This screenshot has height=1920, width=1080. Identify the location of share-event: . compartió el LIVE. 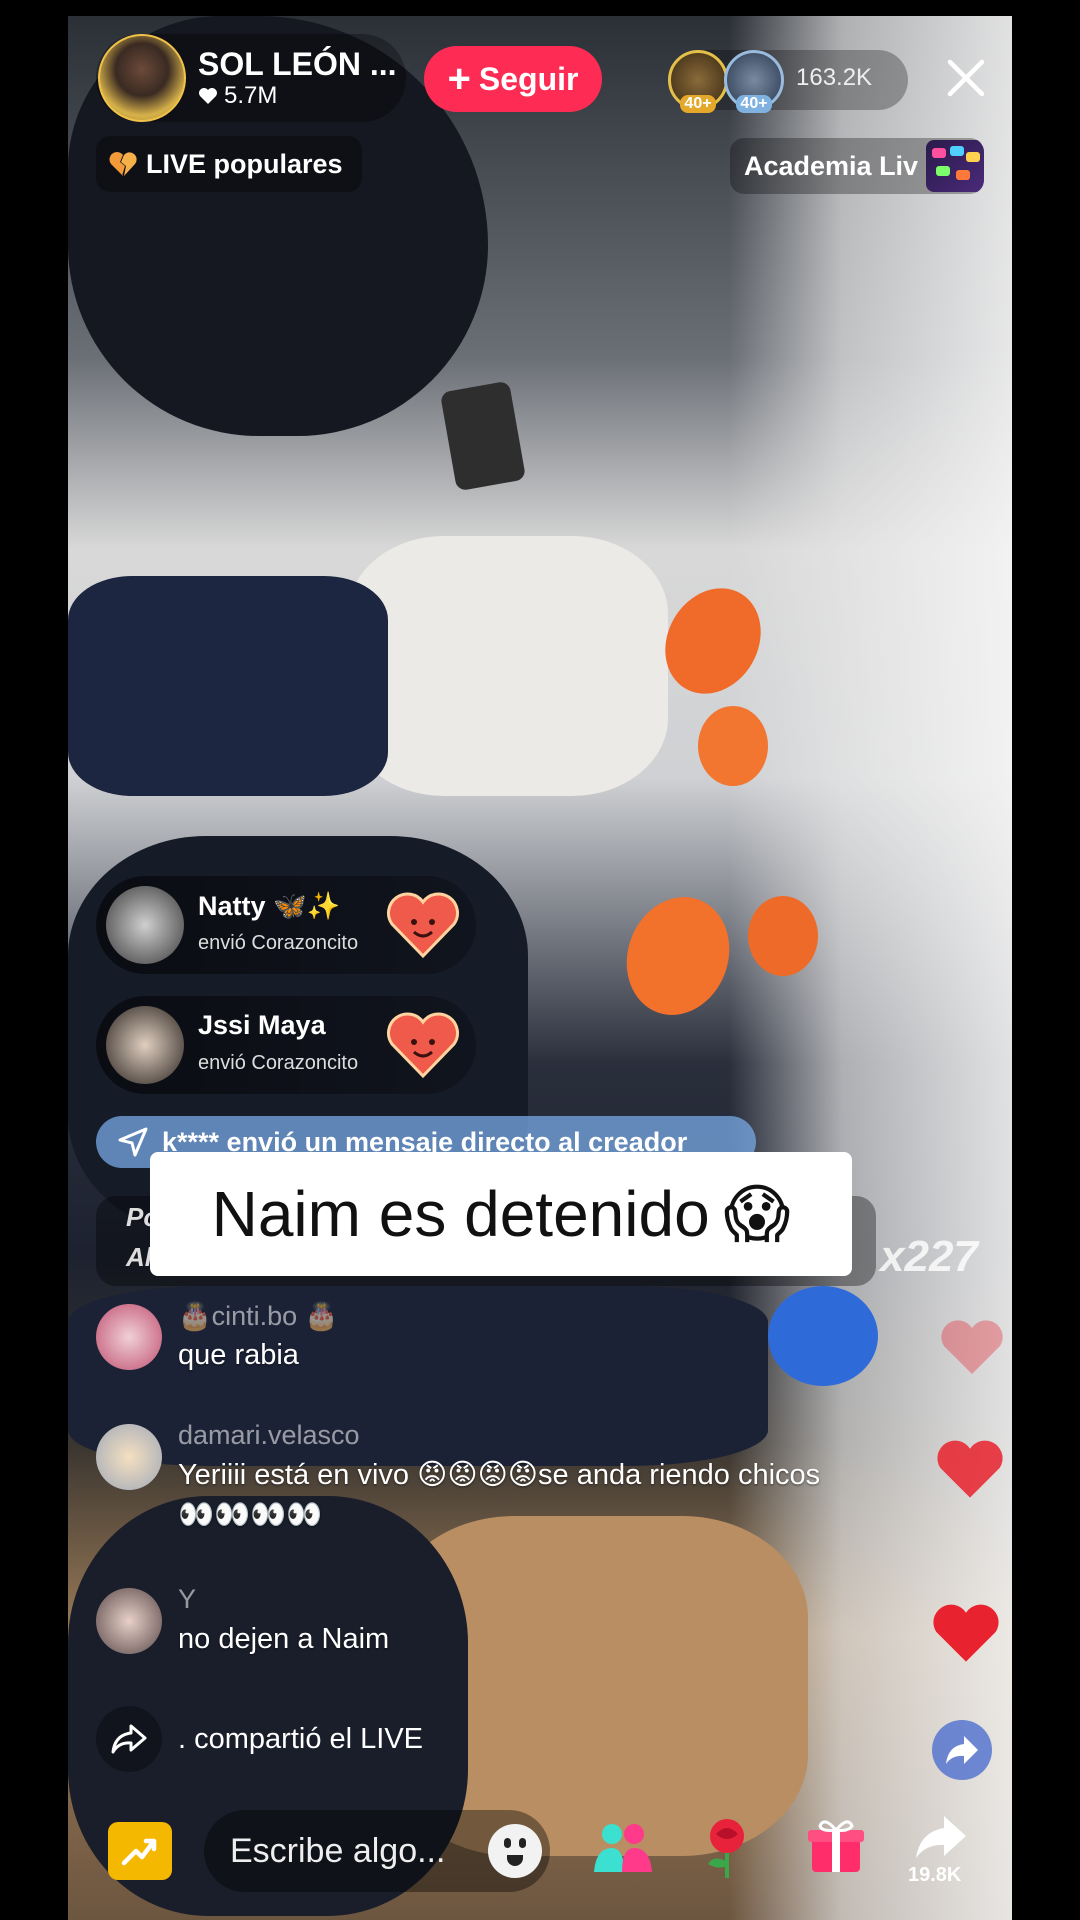
(259, 1739).